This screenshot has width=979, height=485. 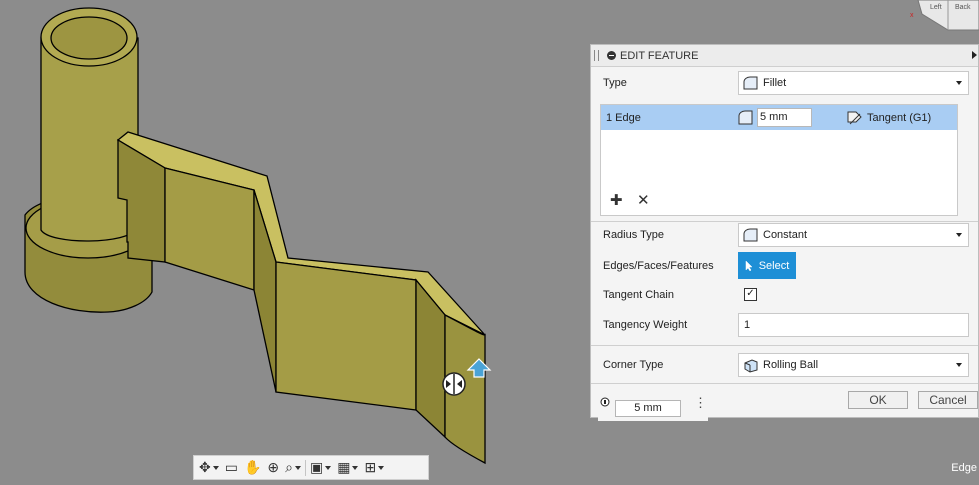 What do you see at coordinates (963, 7) in the screenshot?
I see `viewcube-face-back: Back` at bounding box center [963, 7].